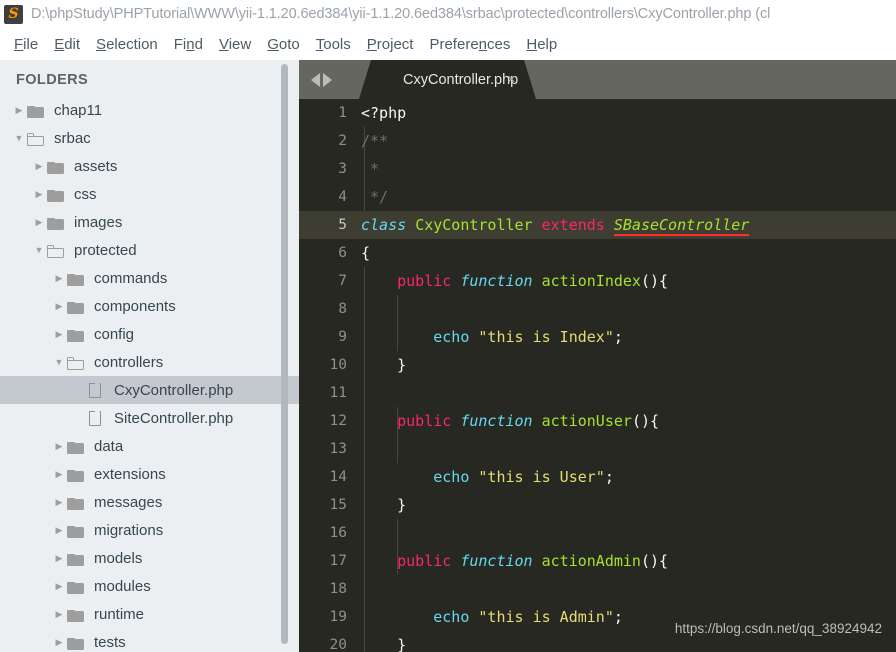 This screenshot has width=896, height=652. Describe the element at coordinates (235, 44) in the screenshot. I see `menu-item-view: View` at that location.